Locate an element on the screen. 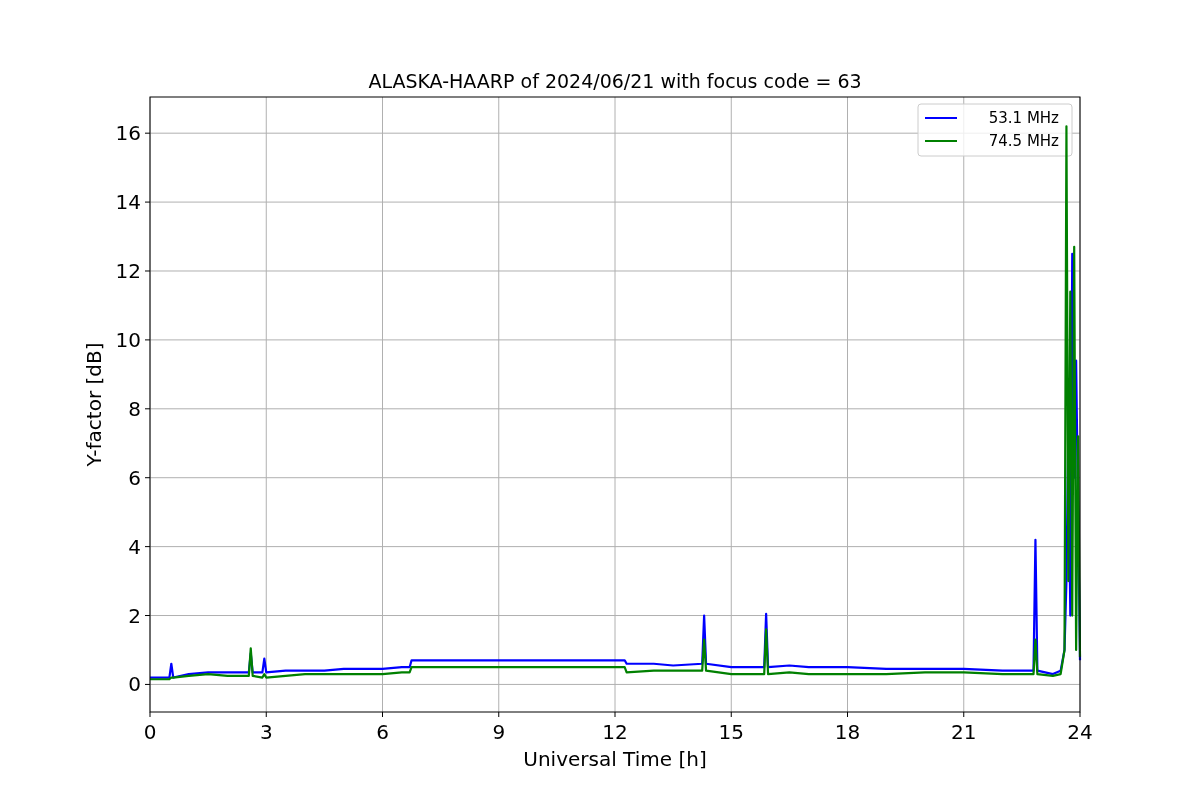 Image resolution: width=1200 pixels, height=800 pixels. legend-label: 74.5 MHz is located at coordinates (1023, 141).